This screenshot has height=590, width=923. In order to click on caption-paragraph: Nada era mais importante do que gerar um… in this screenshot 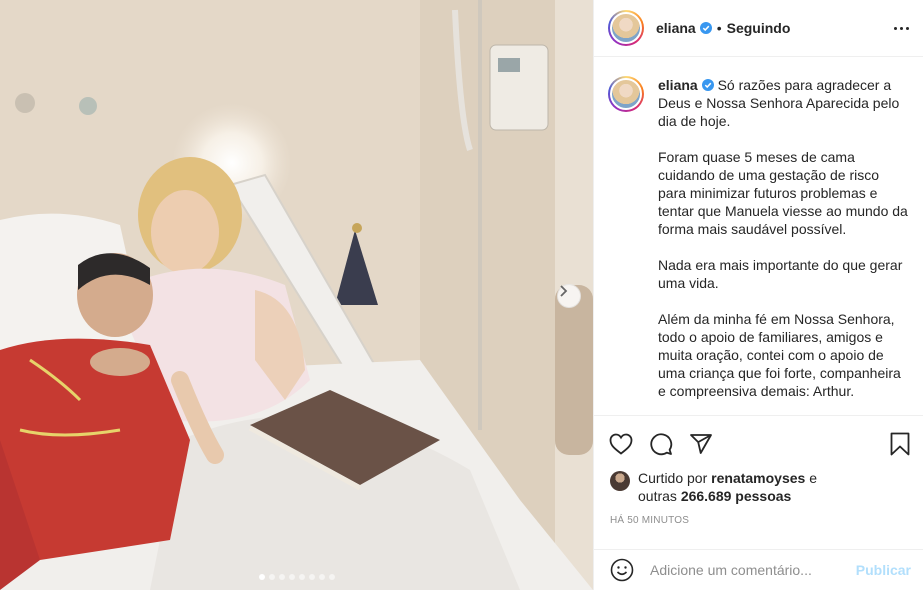, I will do `click(780, 274)`.